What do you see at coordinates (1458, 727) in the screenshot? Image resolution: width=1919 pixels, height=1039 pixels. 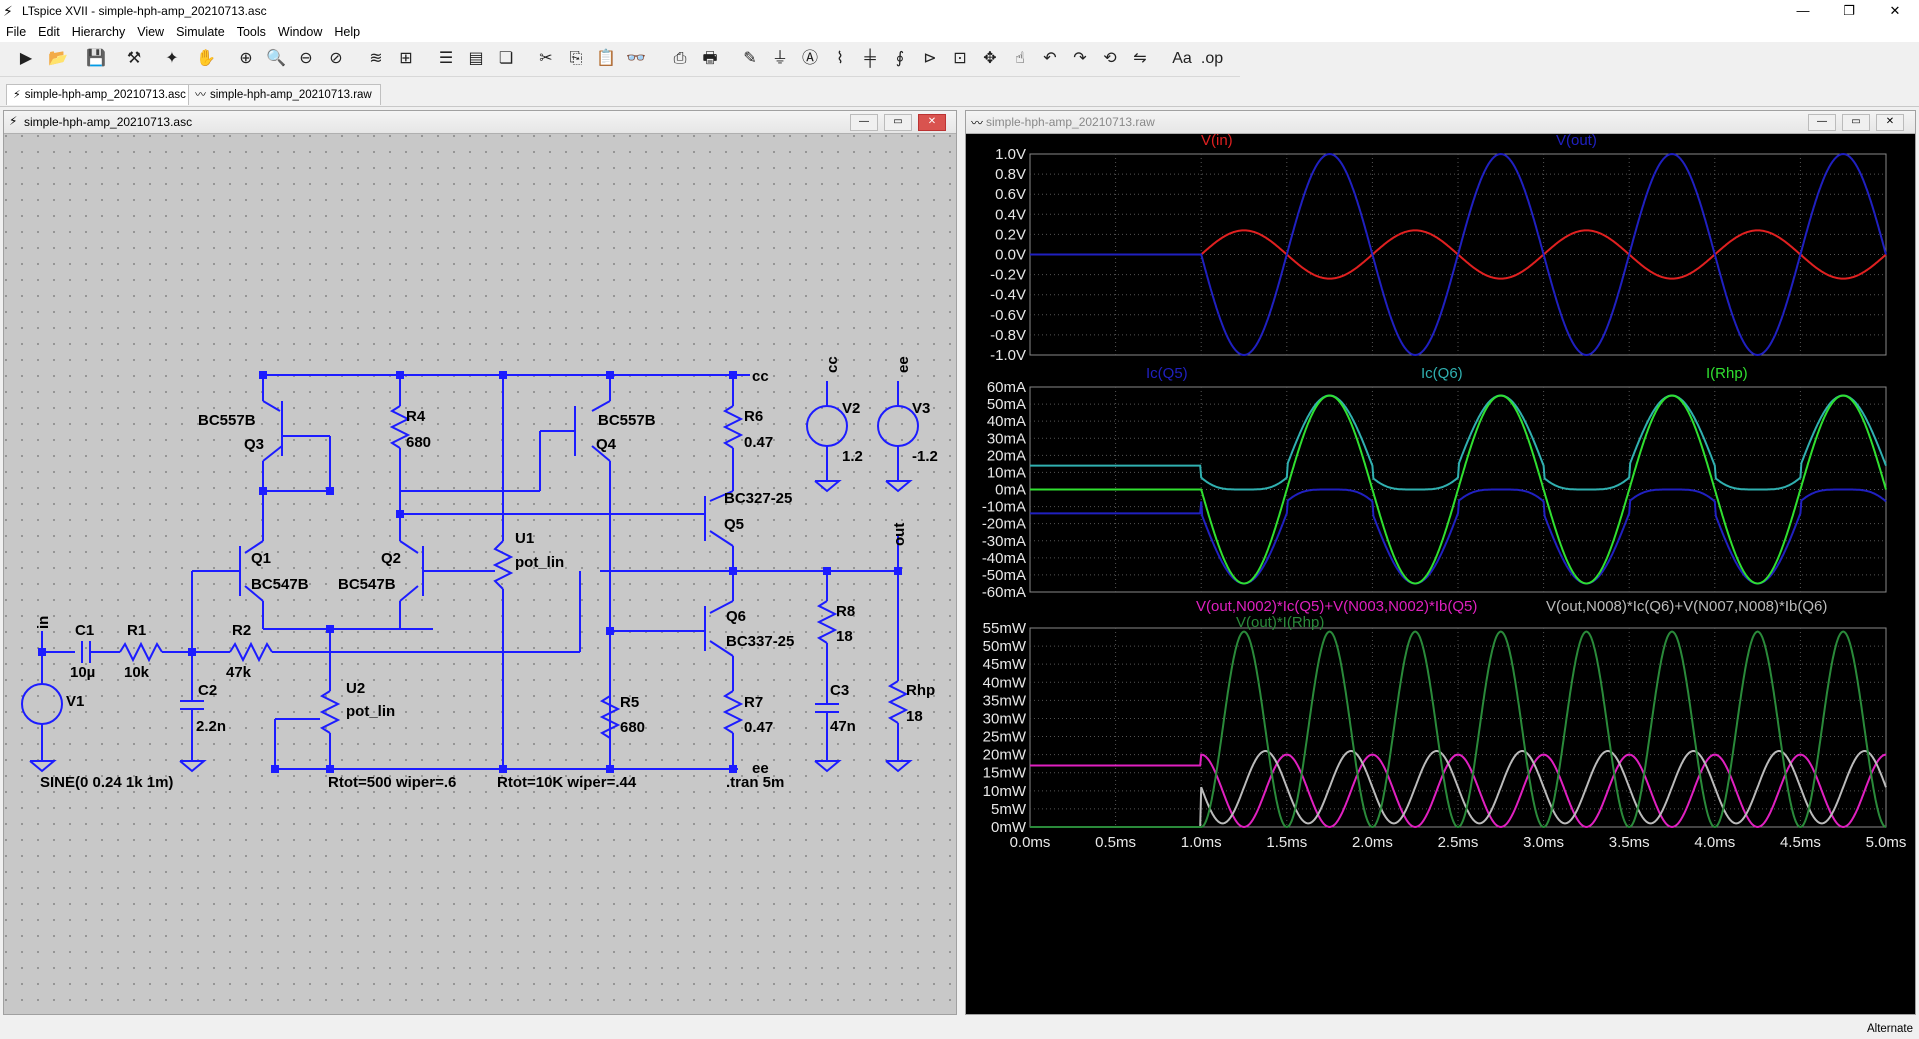 I see `plot-frame` at bounding box center [1458, 727].